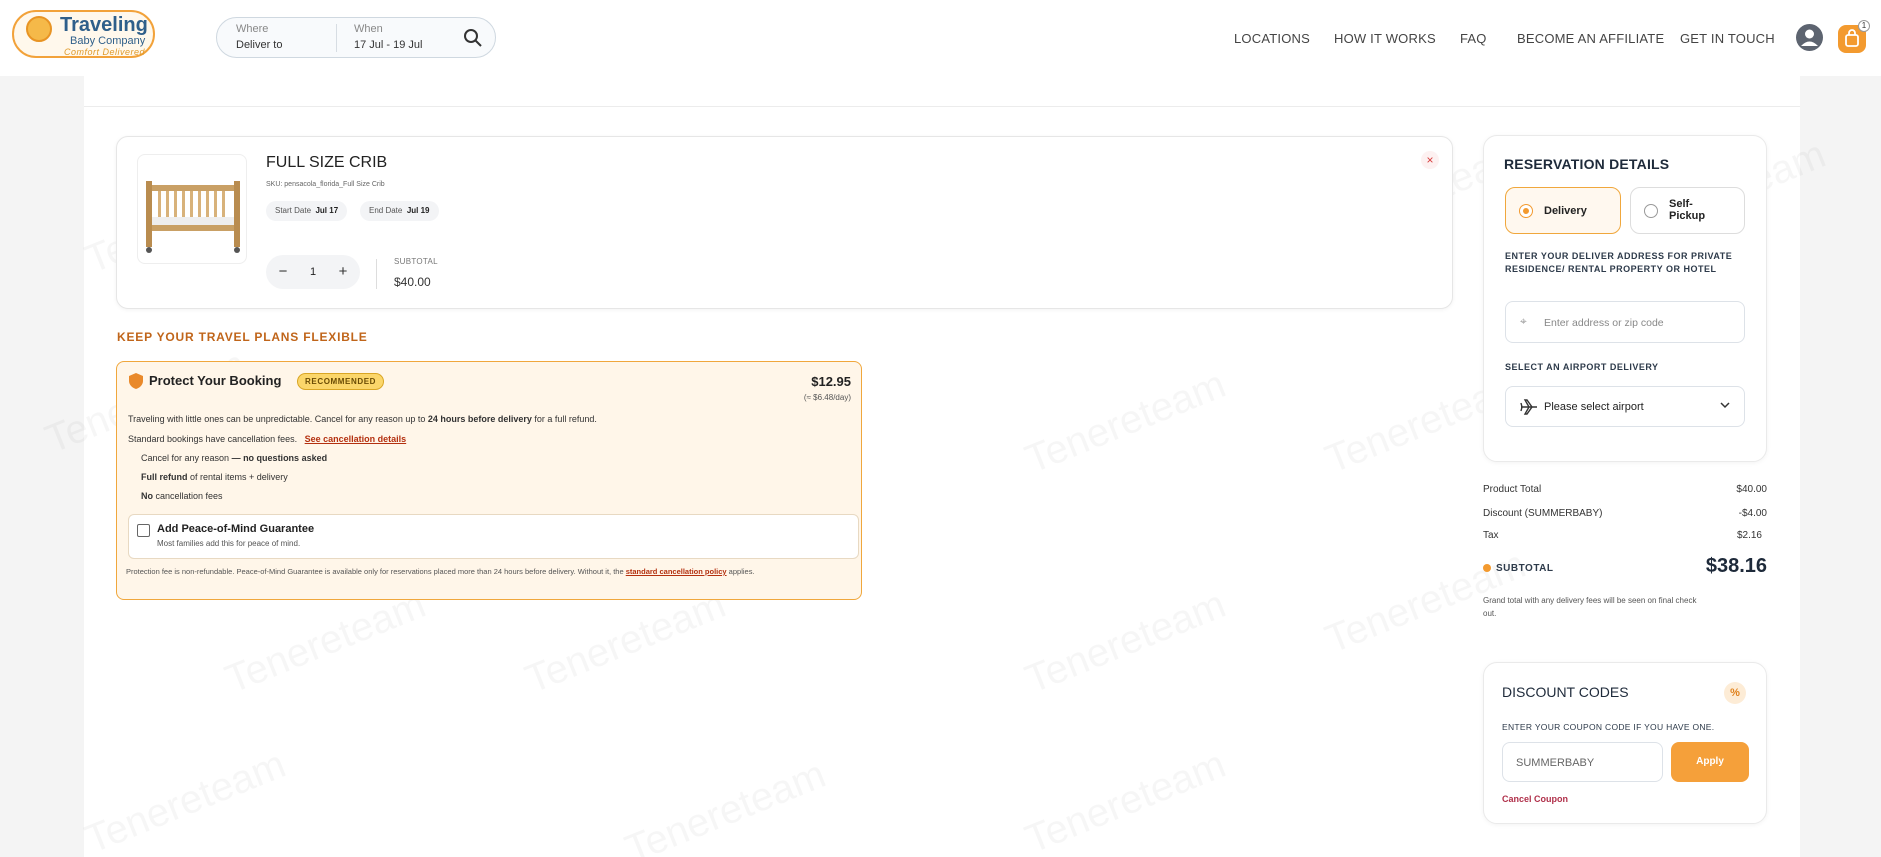 The width and height of the screenshot is (1881, 857). I want to click on decrease-button: −, so click(283, 272).